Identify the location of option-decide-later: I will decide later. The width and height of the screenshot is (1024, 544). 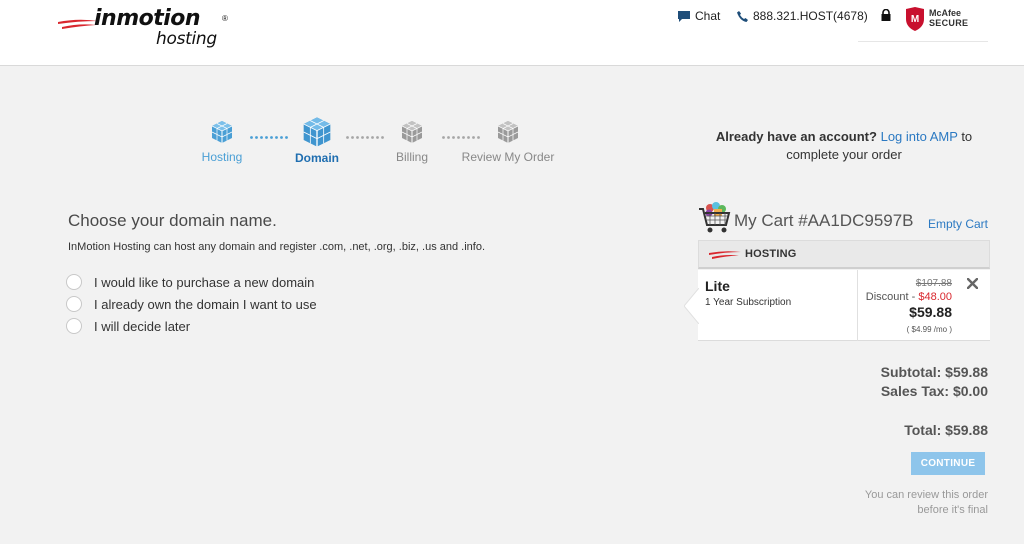
(191, 326).